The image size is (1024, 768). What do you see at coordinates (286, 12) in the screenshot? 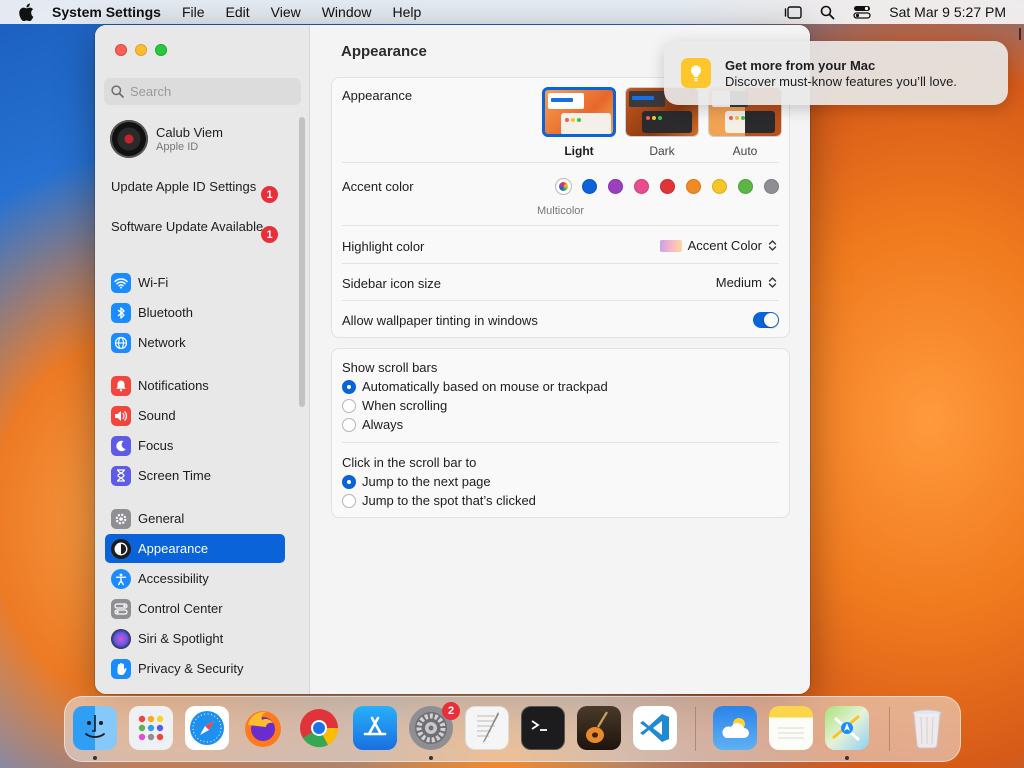
I see `menu-view: View` at bounding box center [286, 12].